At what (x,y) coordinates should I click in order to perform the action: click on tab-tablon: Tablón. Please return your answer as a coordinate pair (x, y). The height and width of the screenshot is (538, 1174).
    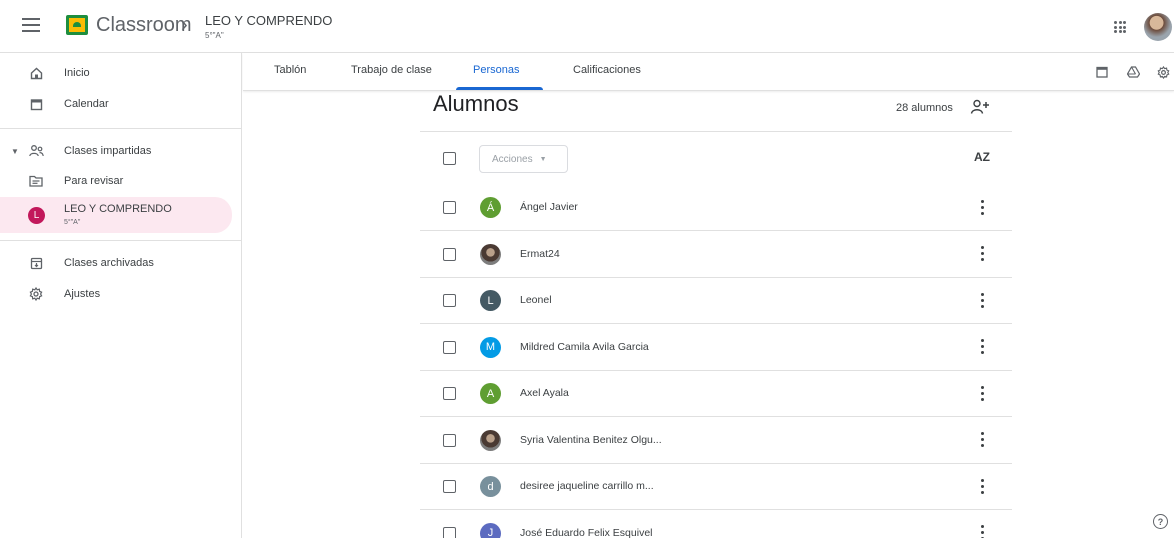
    Looking at the image, I should click on (290, 70).